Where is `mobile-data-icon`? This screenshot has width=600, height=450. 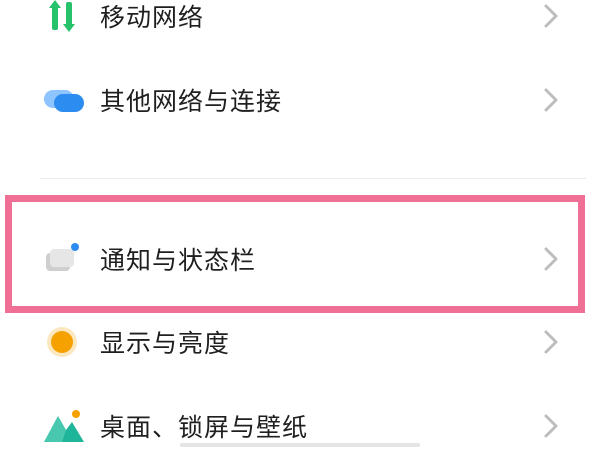 mobile-data-icon is located at coordinates (64, 18).